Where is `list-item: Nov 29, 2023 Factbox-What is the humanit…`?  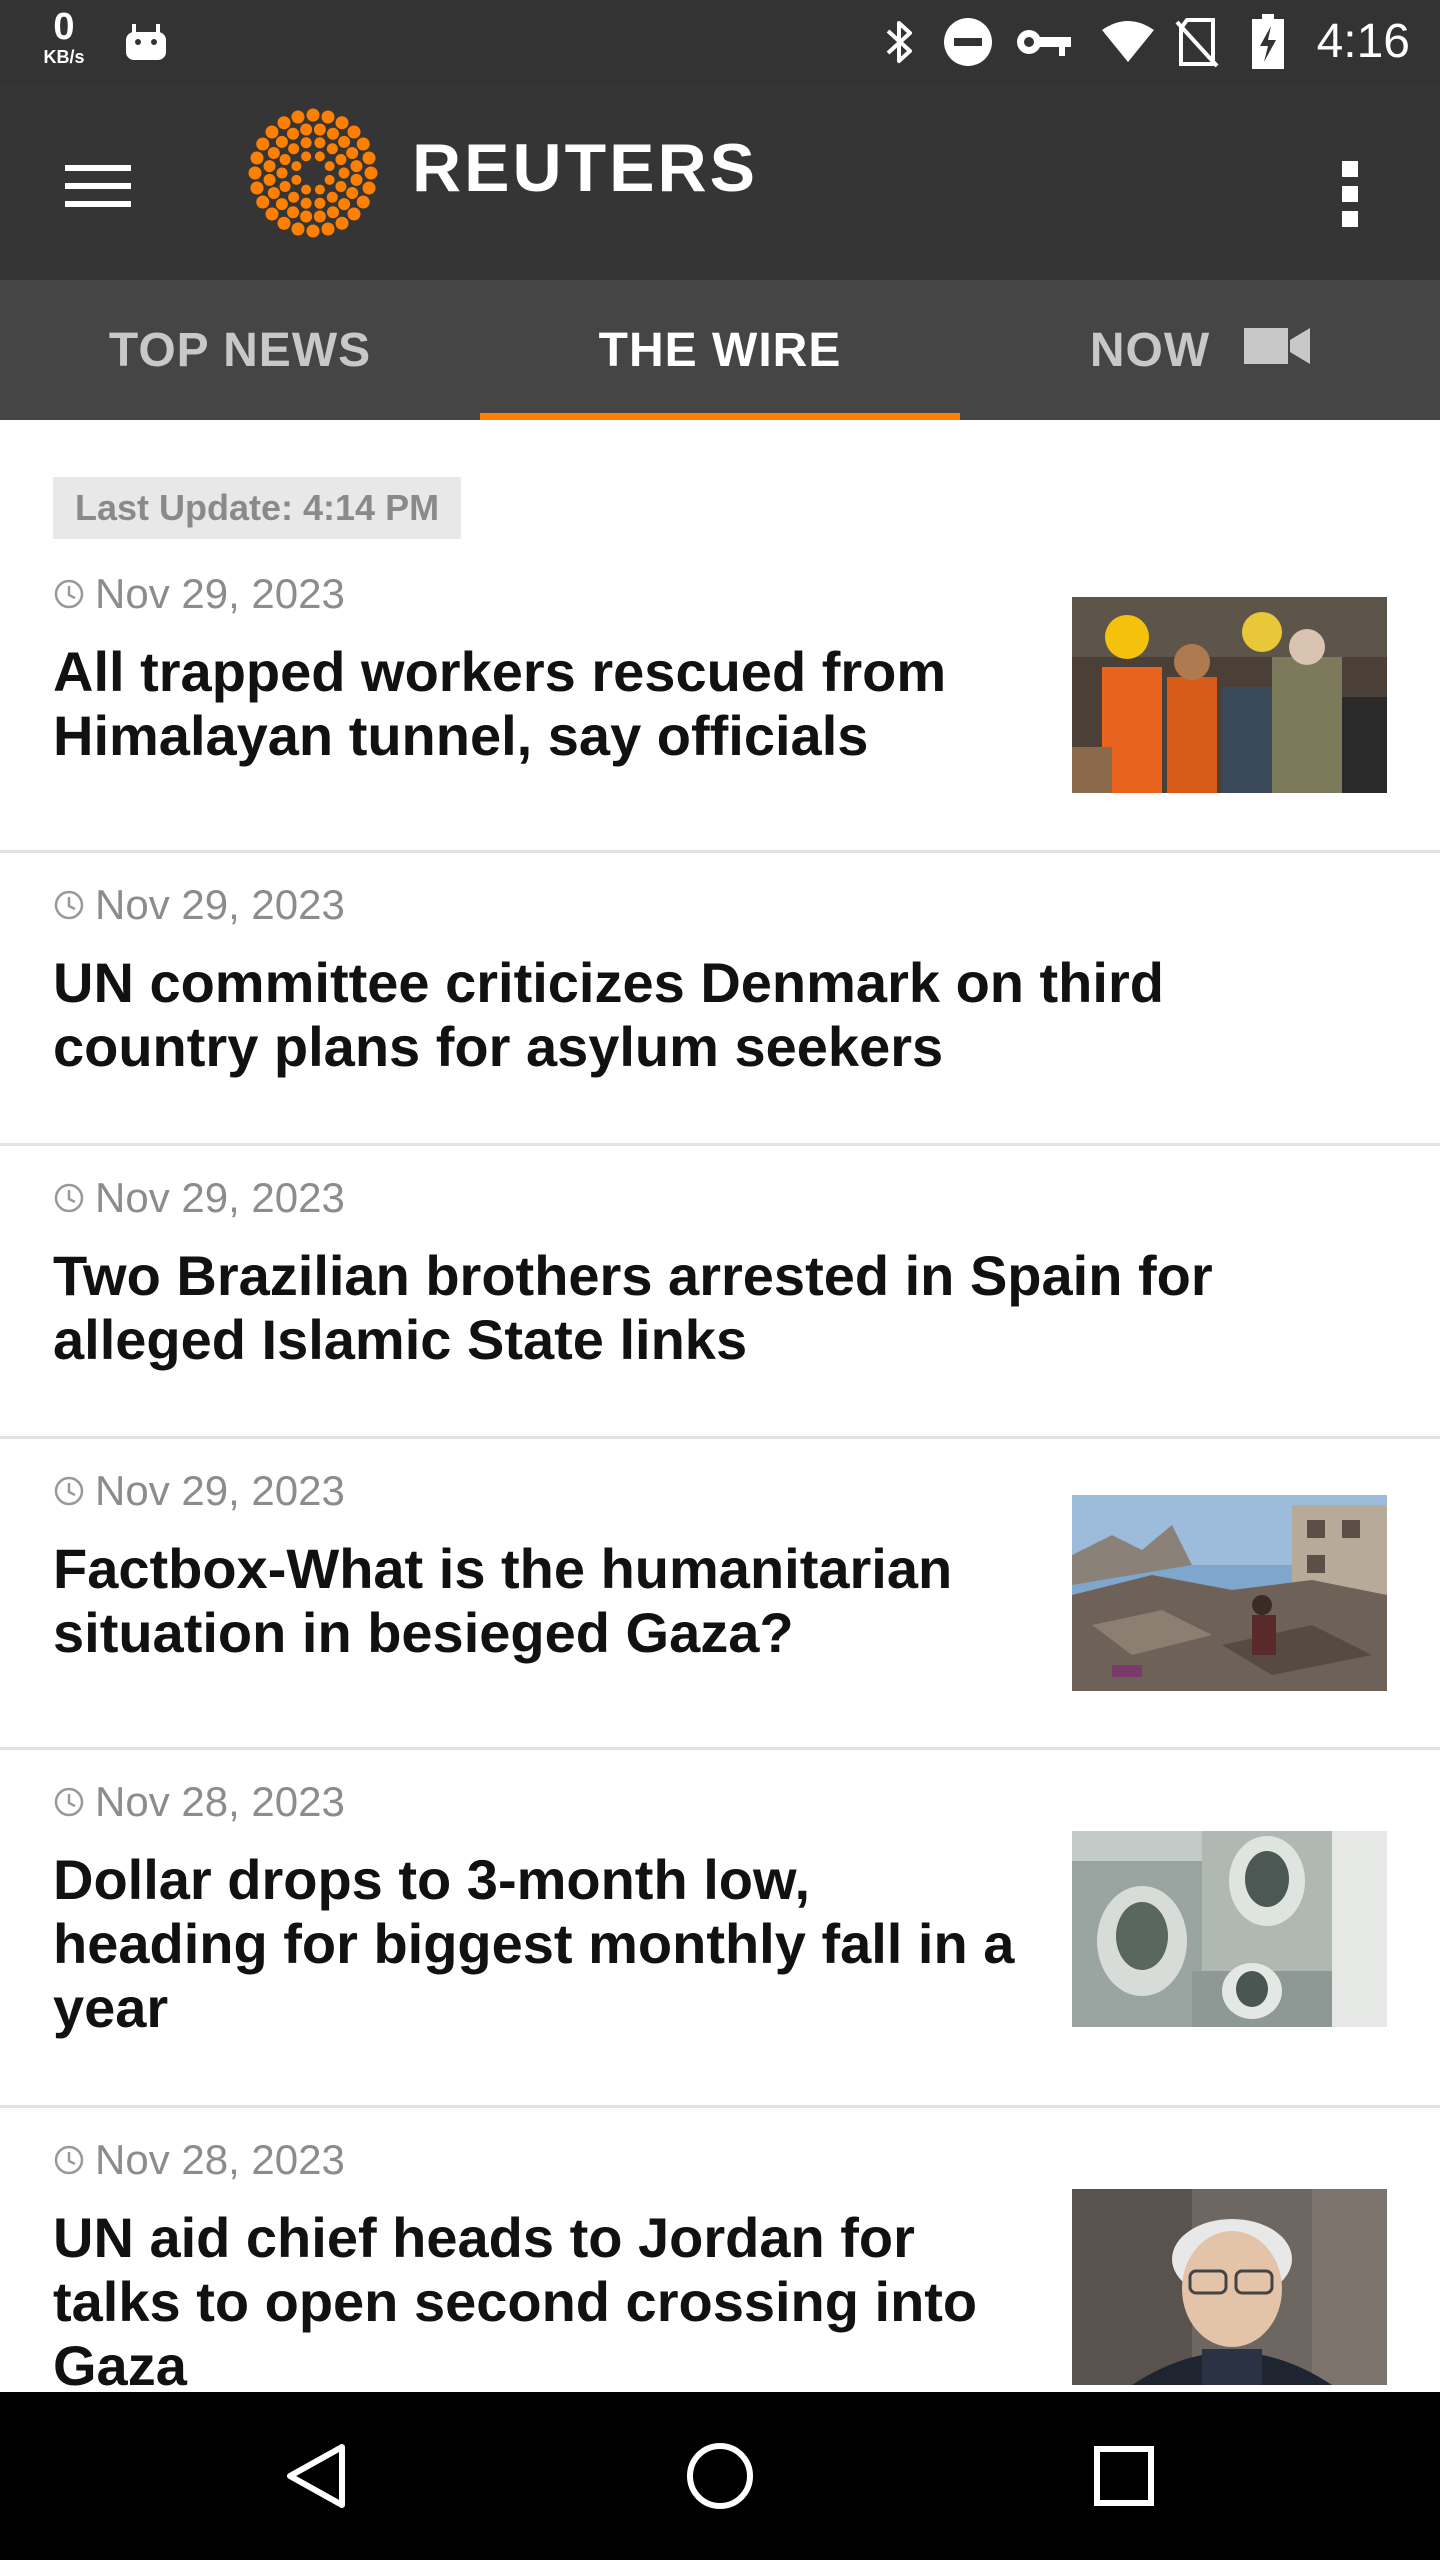 list-item: Nov 29, 2023 Factbox-What is the humanit… is located at coordinates (720, 1594).